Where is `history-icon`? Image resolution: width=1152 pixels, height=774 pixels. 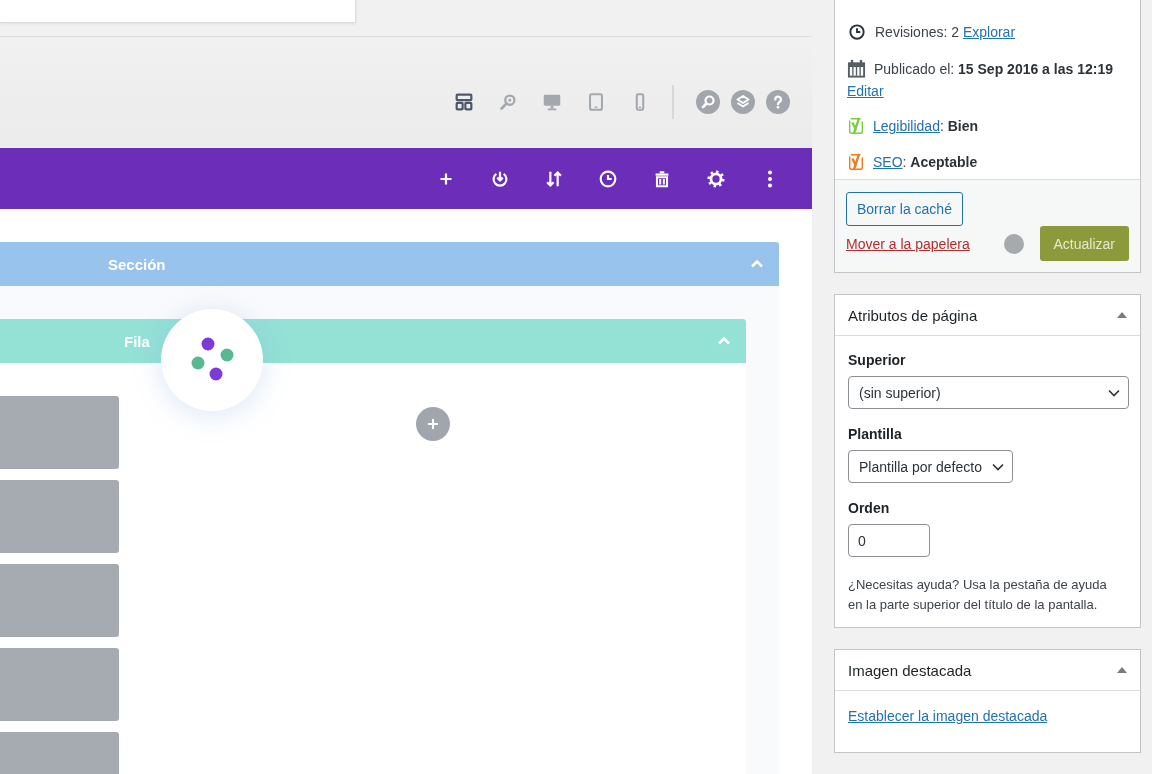 history-icon is located at coordinates (857, 32).